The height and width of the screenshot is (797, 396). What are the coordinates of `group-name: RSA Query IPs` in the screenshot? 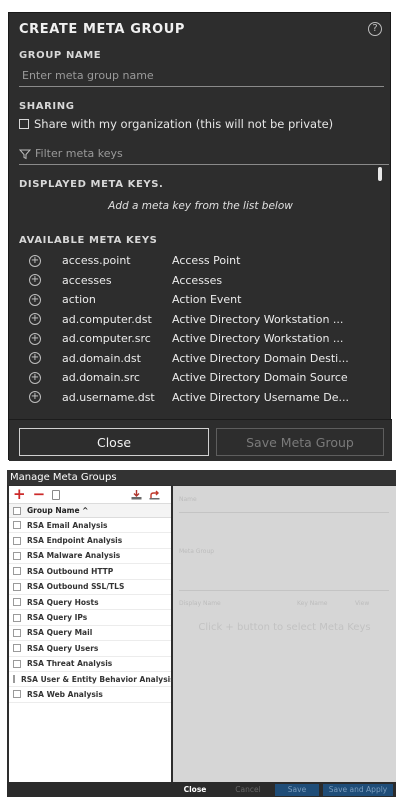 It's located at (57, 618).